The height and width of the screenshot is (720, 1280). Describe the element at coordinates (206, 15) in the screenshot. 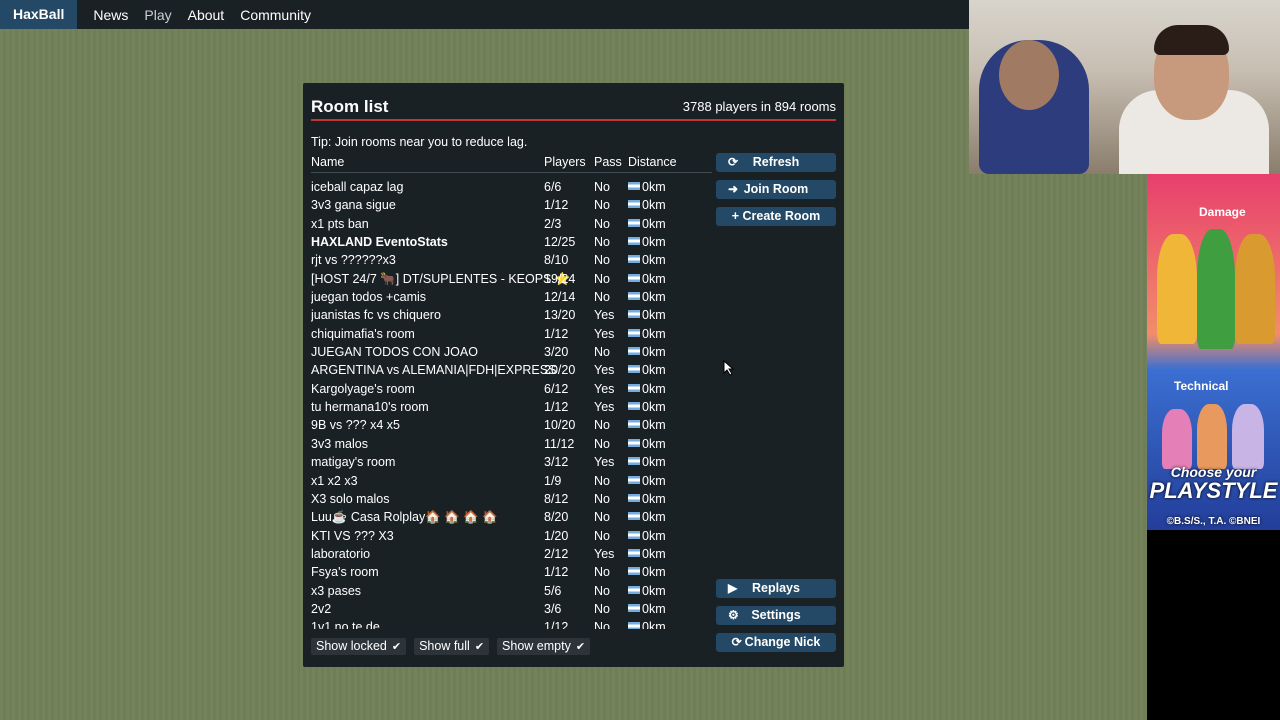

I see `nav-about: About` at that location.